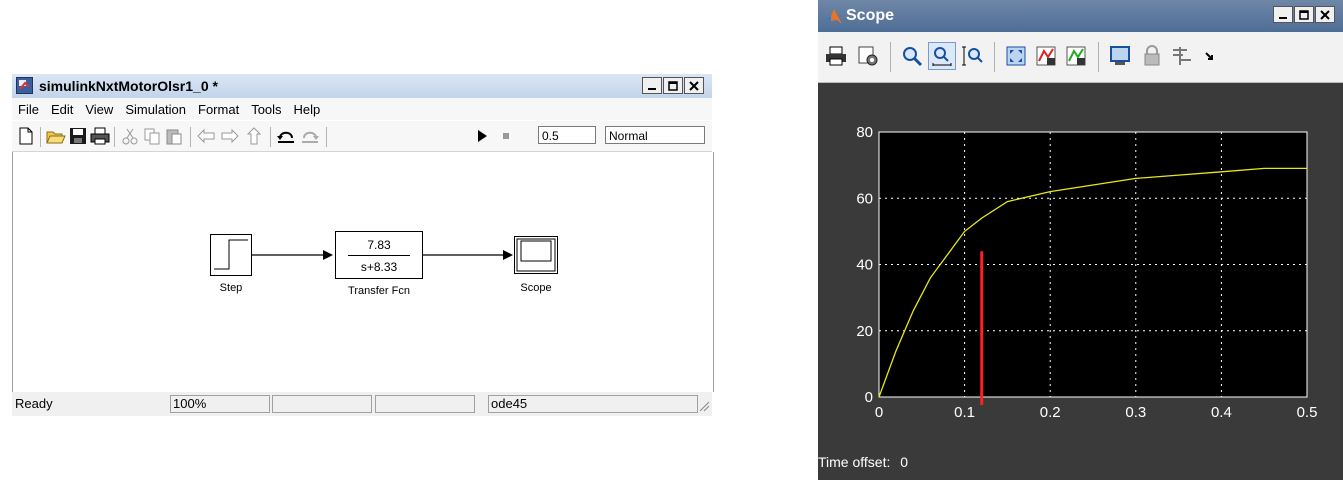 The height and width of the screenshot is (480, 1343). What do you see at coordinates (1080, 16) in the screenshot?
I see `scope-titlebar: Scope` at bounding box center [1080, 16].